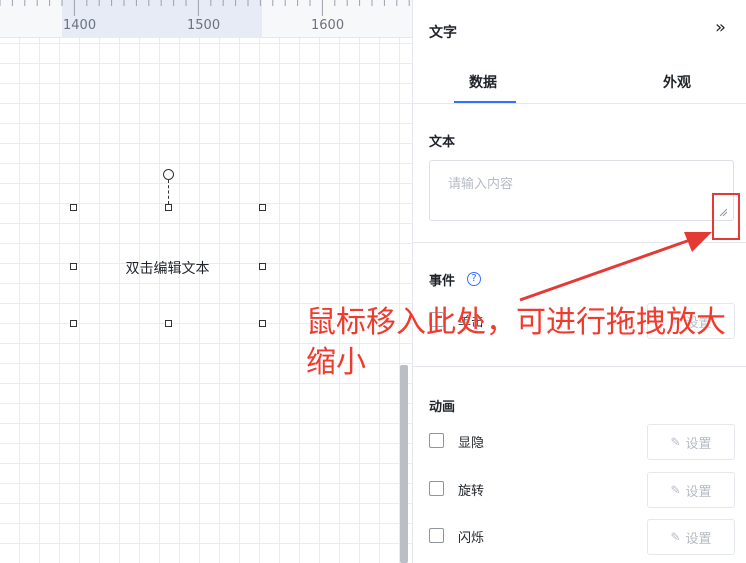 Image resolution: width=746 pixels, height=563 pixels. I want to click on resize-handle-bottom-left, so click(73, 323).